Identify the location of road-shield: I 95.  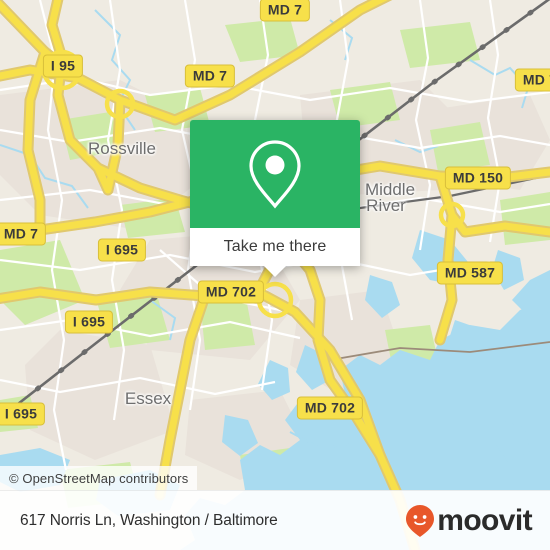
(63, 66).